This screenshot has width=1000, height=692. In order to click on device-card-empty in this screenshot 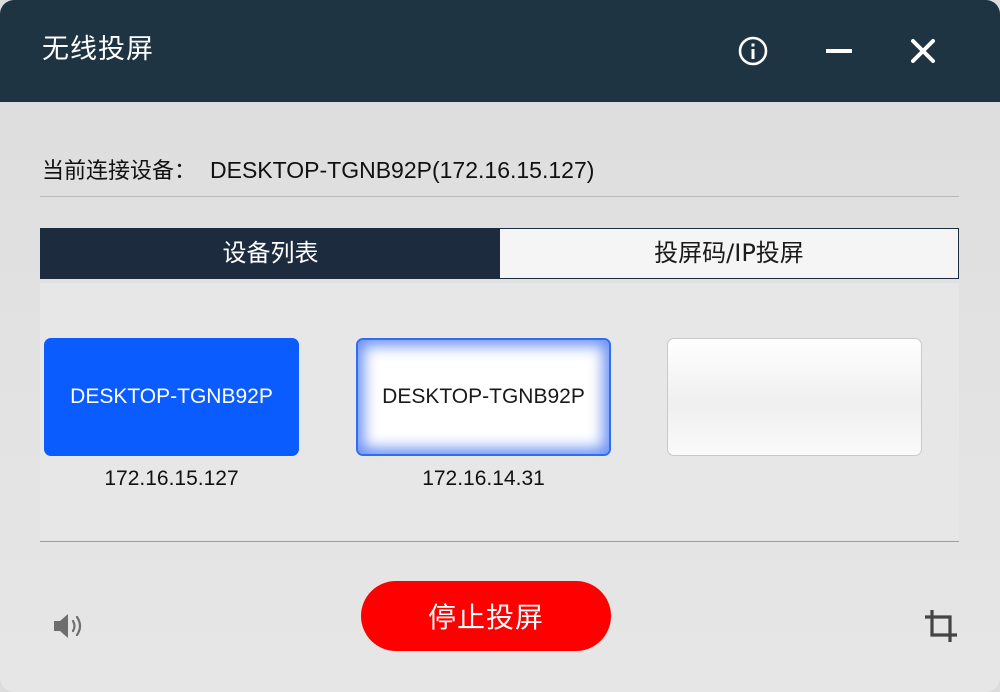, I will do `click(794, 397)`.